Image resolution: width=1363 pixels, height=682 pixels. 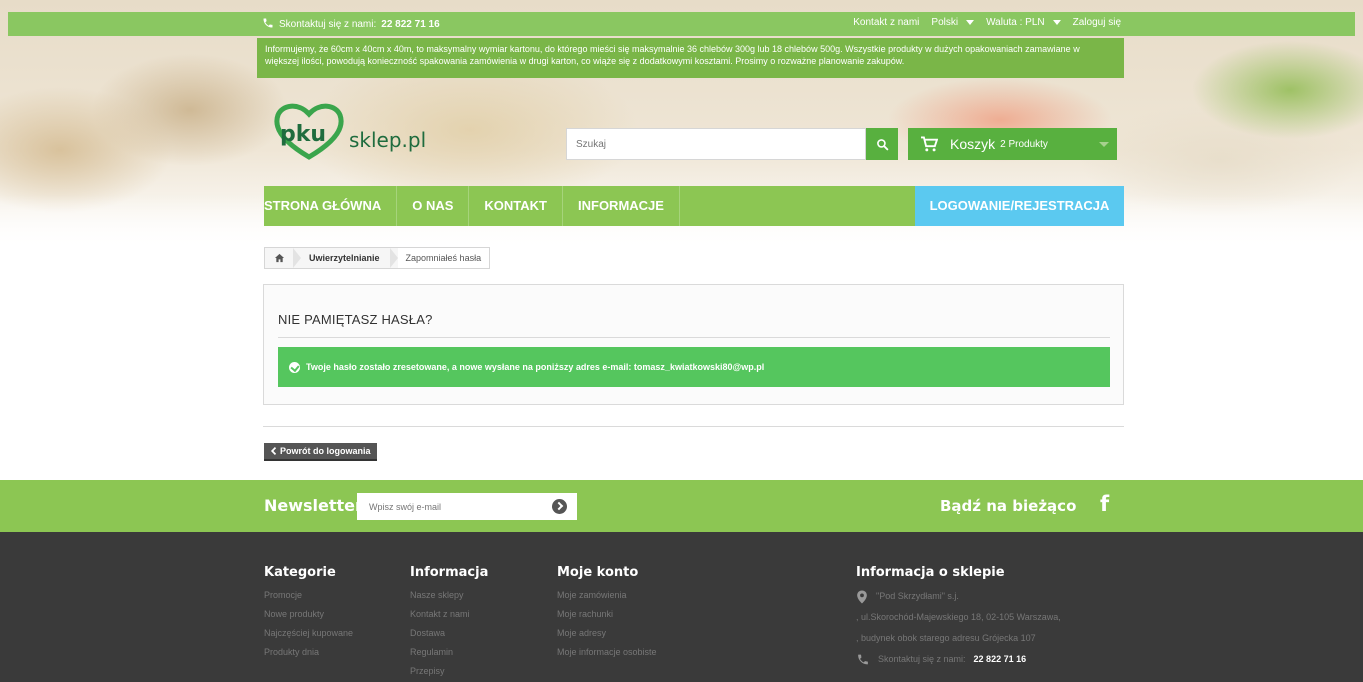 I want to click on footer-link: Przepisy, so click(x=449, y=671).